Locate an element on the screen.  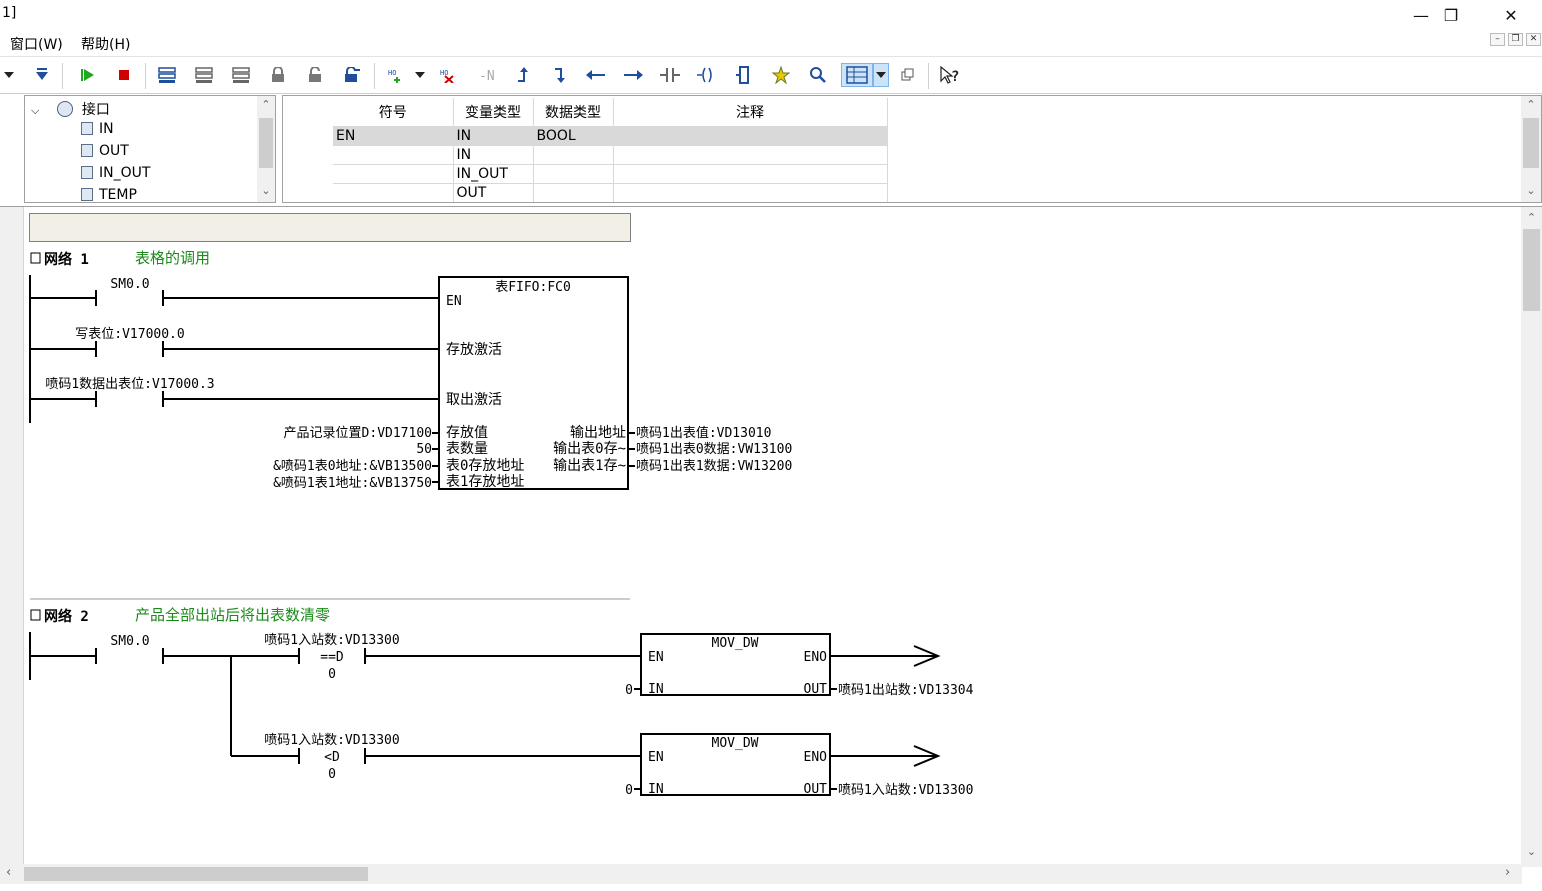
table-row: OUT is located at coordinates (610, 192).